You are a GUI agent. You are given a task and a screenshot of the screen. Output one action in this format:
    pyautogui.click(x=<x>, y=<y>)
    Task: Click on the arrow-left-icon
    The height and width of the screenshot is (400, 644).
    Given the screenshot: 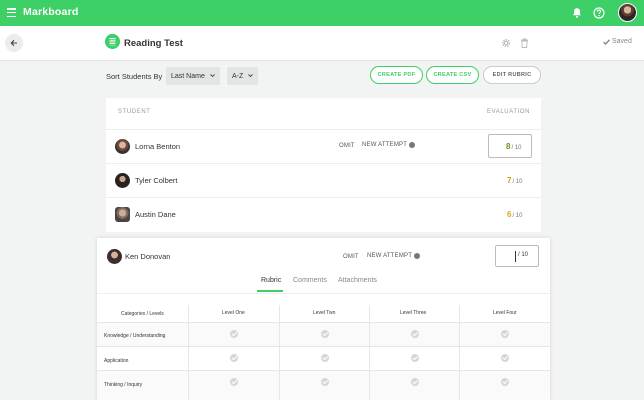 What is the action you would take?
    pyautogui.click(x=13, y=43)
    